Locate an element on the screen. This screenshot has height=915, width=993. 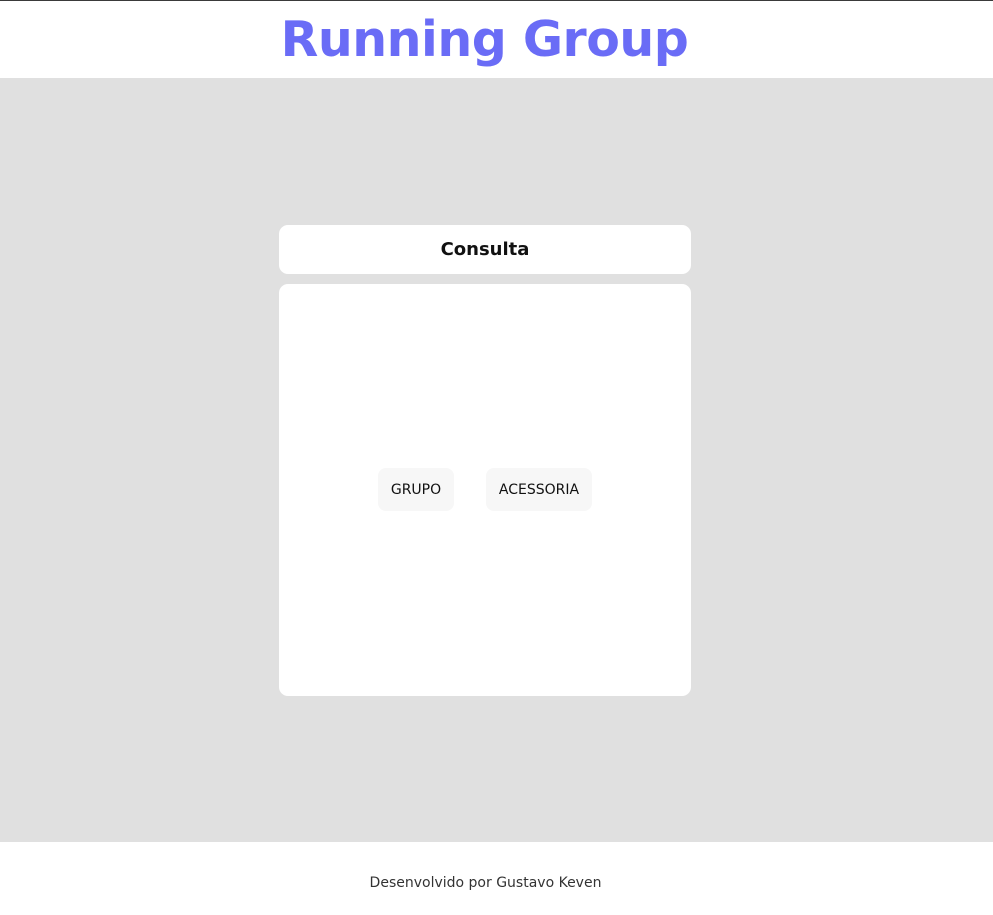
page-header: Running Group is located at coordinates (496, 39).